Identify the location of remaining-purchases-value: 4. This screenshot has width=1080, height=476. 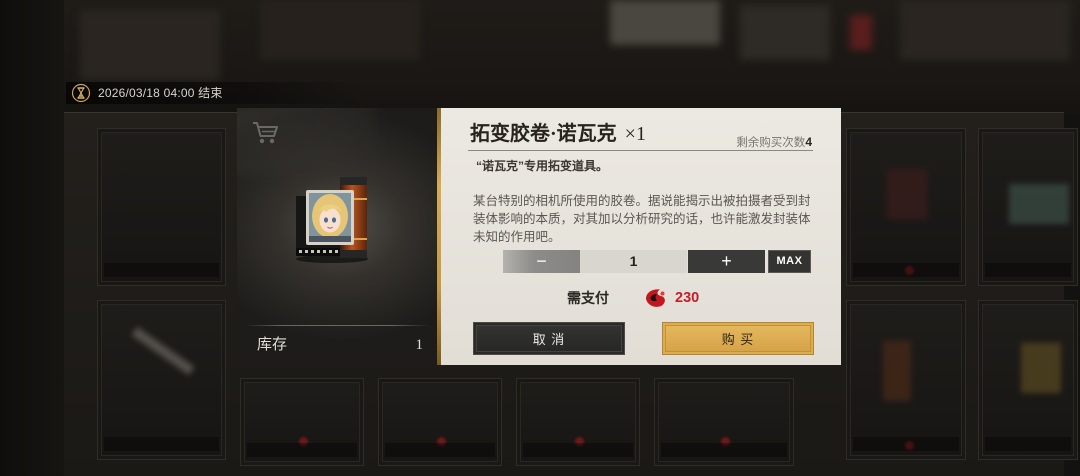
(808, 142).